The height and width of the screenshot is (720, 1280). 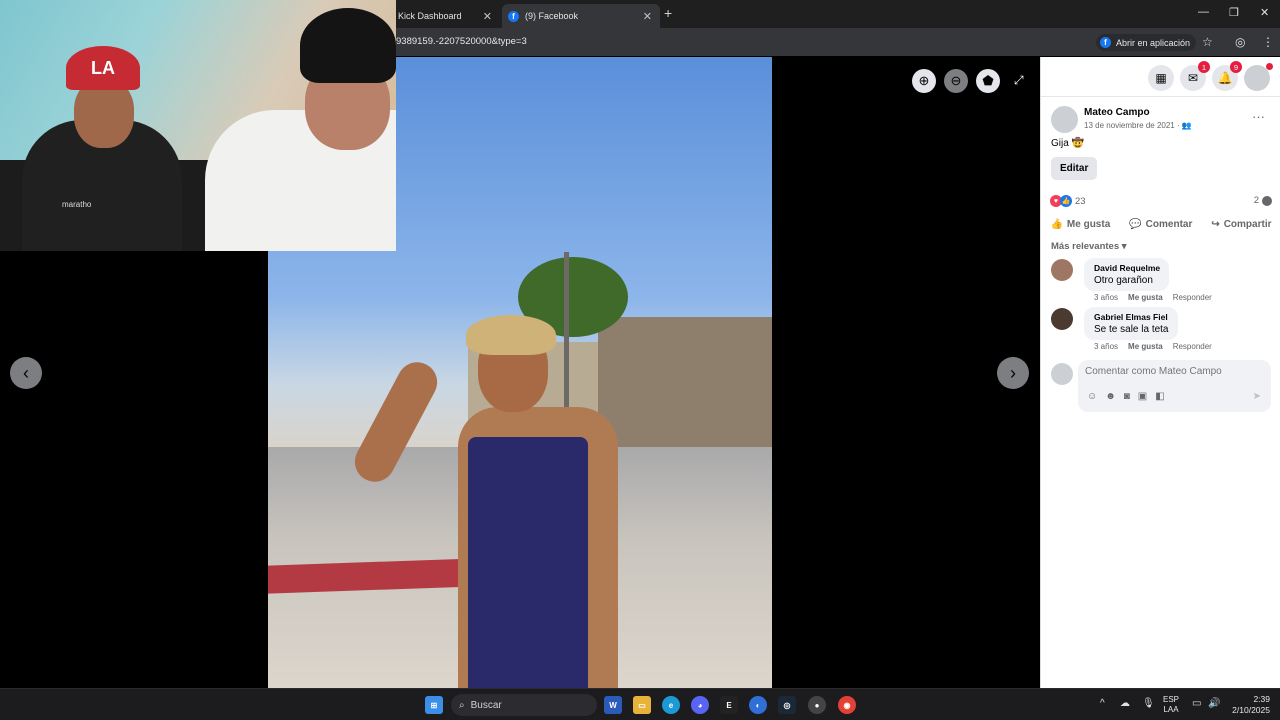 I want to click on tab-facebook: f (9) Facebook ✕, so click(x=581, y=16).